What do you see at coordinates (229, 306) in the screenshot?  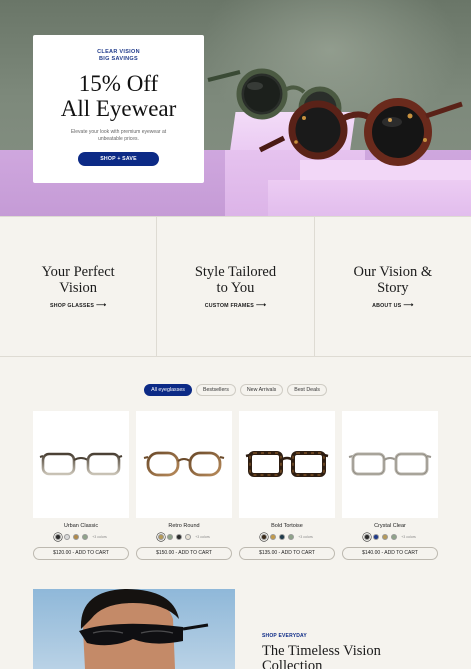 I see `category-link-label: CUSTOM FRAMES` at bounding box center [229, 306].